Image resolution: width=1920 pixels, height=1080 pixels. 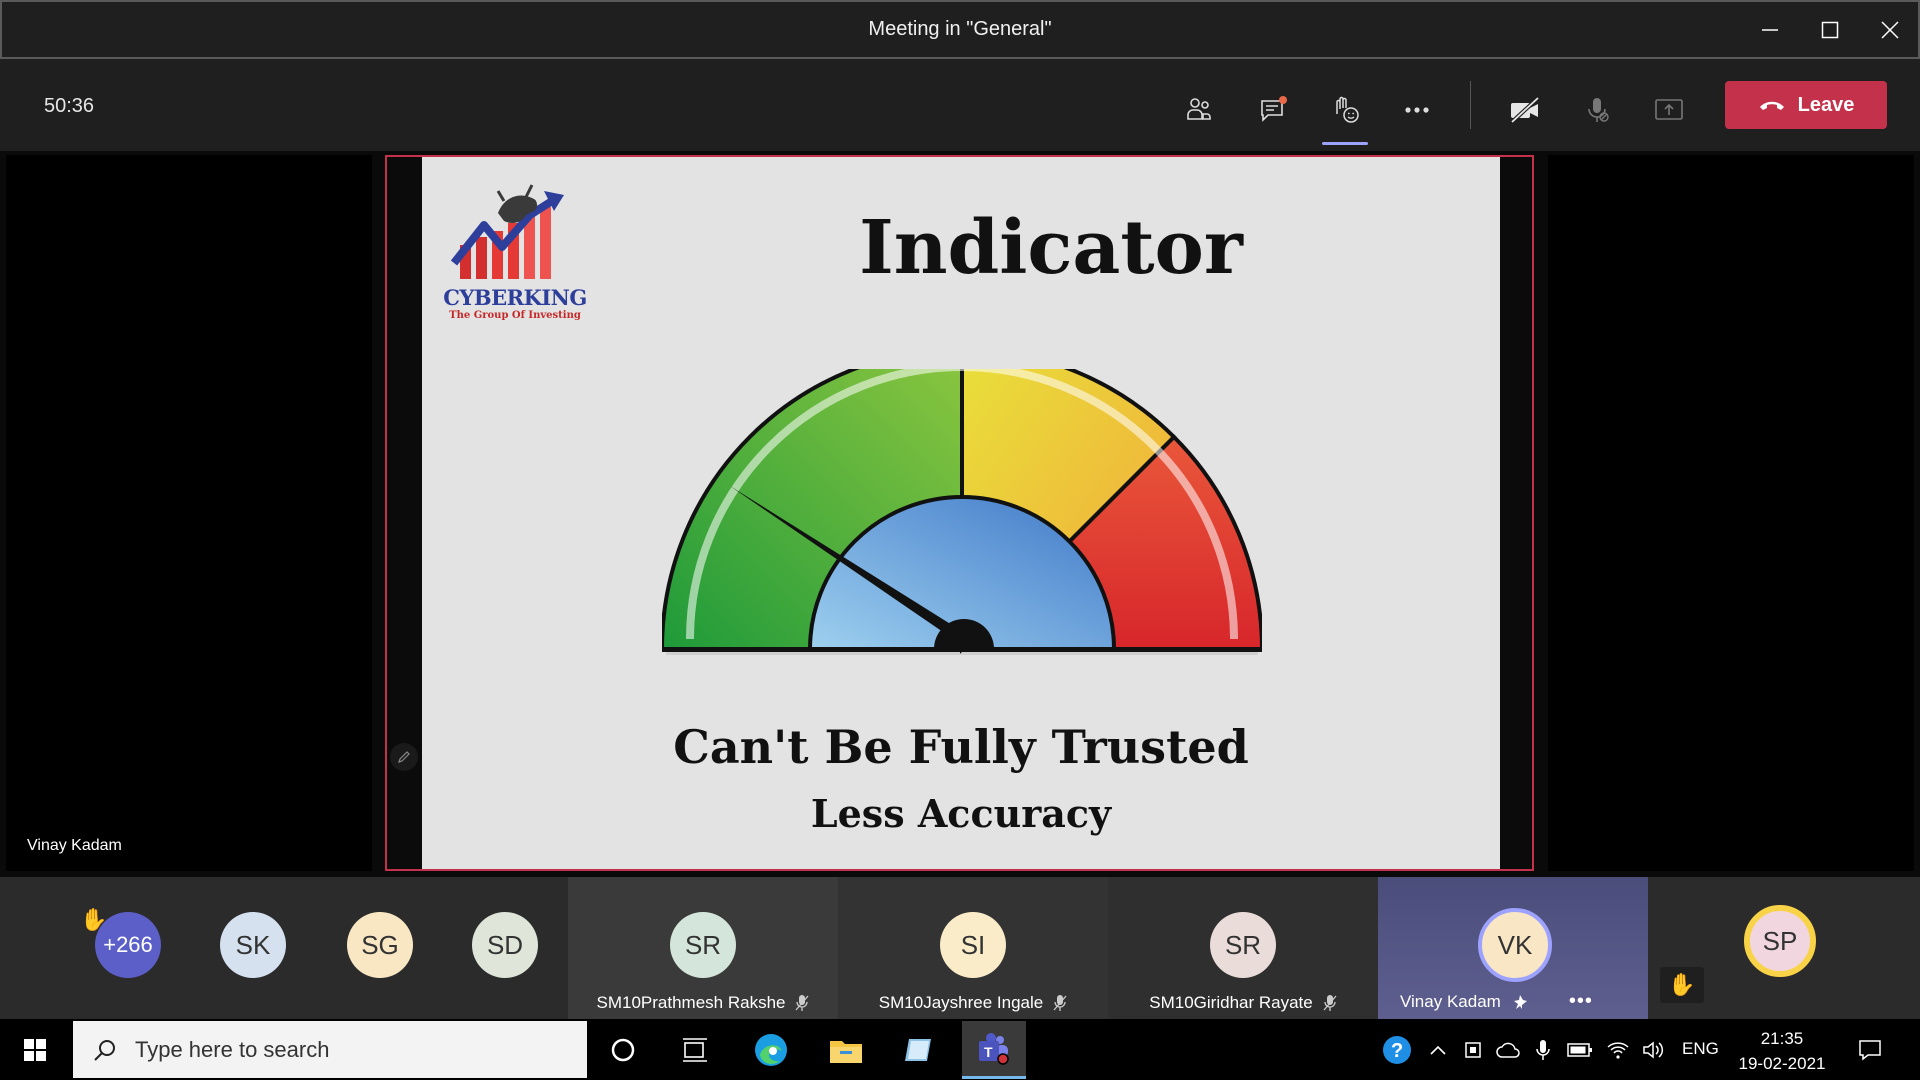 What do you see at coordinates (1347, 109) in the screenshot?
I see `raise-hand-emoji-icon` at bounding box center [1347, 109].